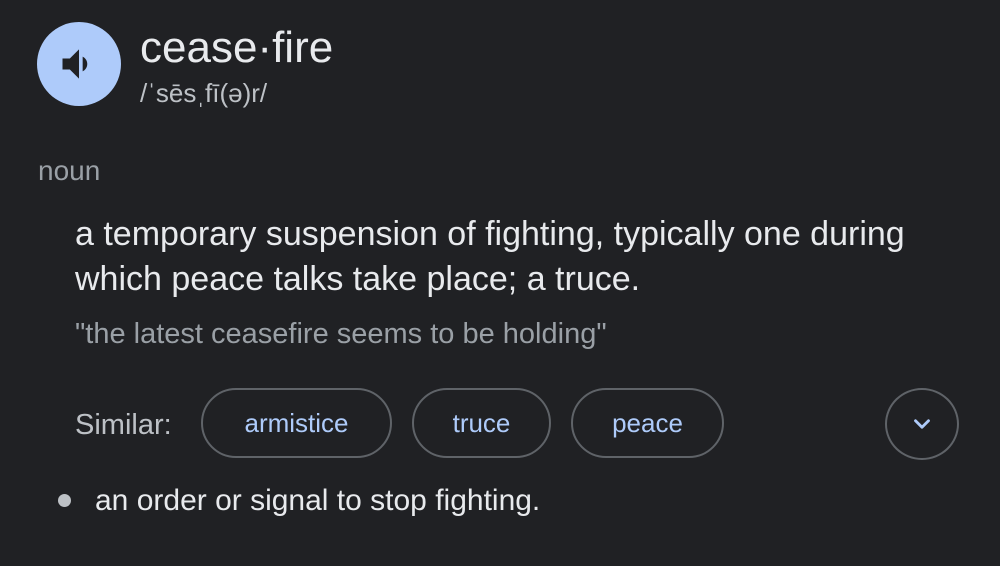  Describe the element at coordinates (123, 425) in the screenshot. I see `similar-label: Similar:` at that location.